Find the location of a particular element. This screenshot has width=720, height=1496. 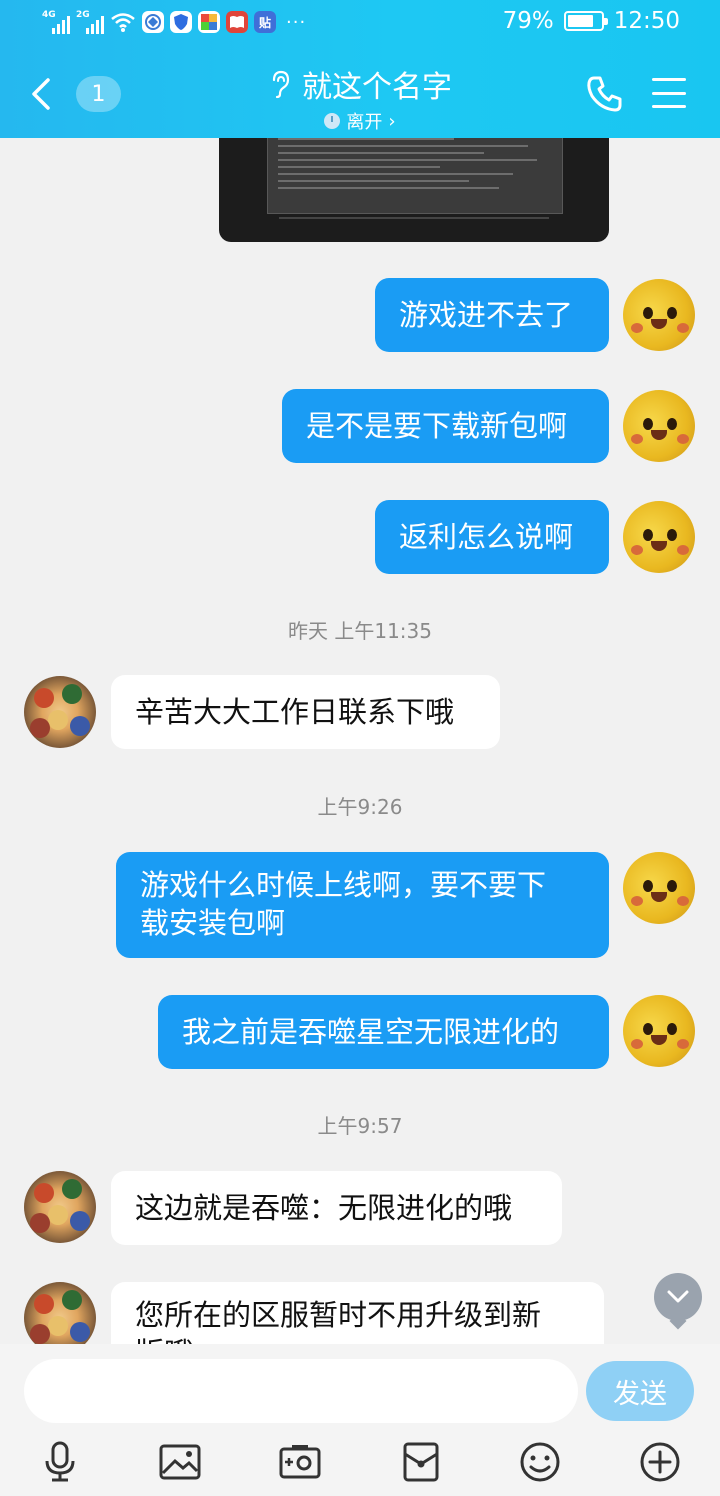

chevron-down-icon is located at coordinates (678, 1296).